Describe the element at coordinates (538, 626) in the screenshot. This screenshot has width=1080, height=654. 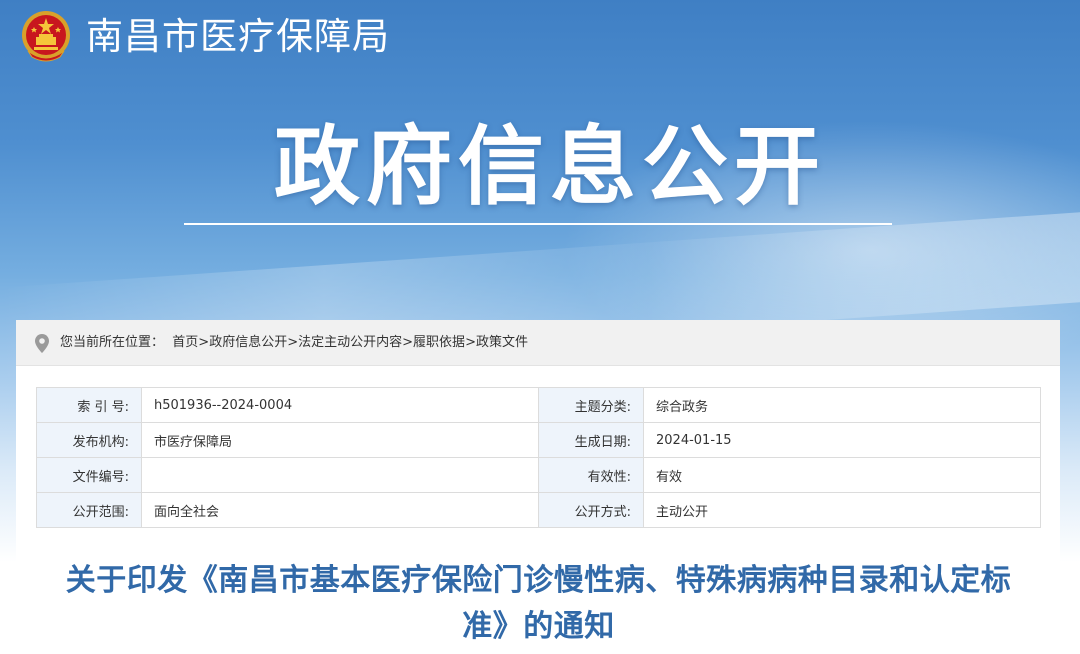
I see `document-title-line: 准》的通知` at that location.